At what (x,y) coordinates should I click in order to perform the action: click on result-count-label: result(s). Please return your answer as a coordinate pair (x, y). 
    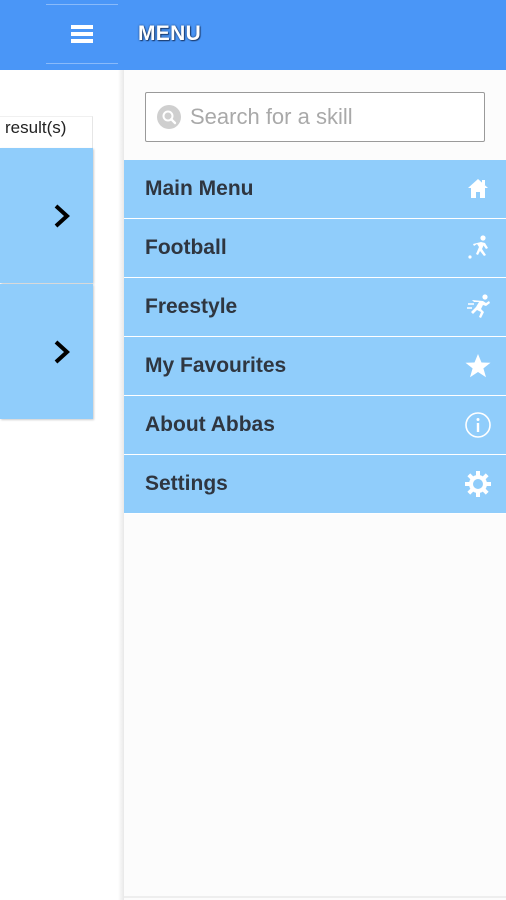
    Looking at the image, I should click on (46, 132).